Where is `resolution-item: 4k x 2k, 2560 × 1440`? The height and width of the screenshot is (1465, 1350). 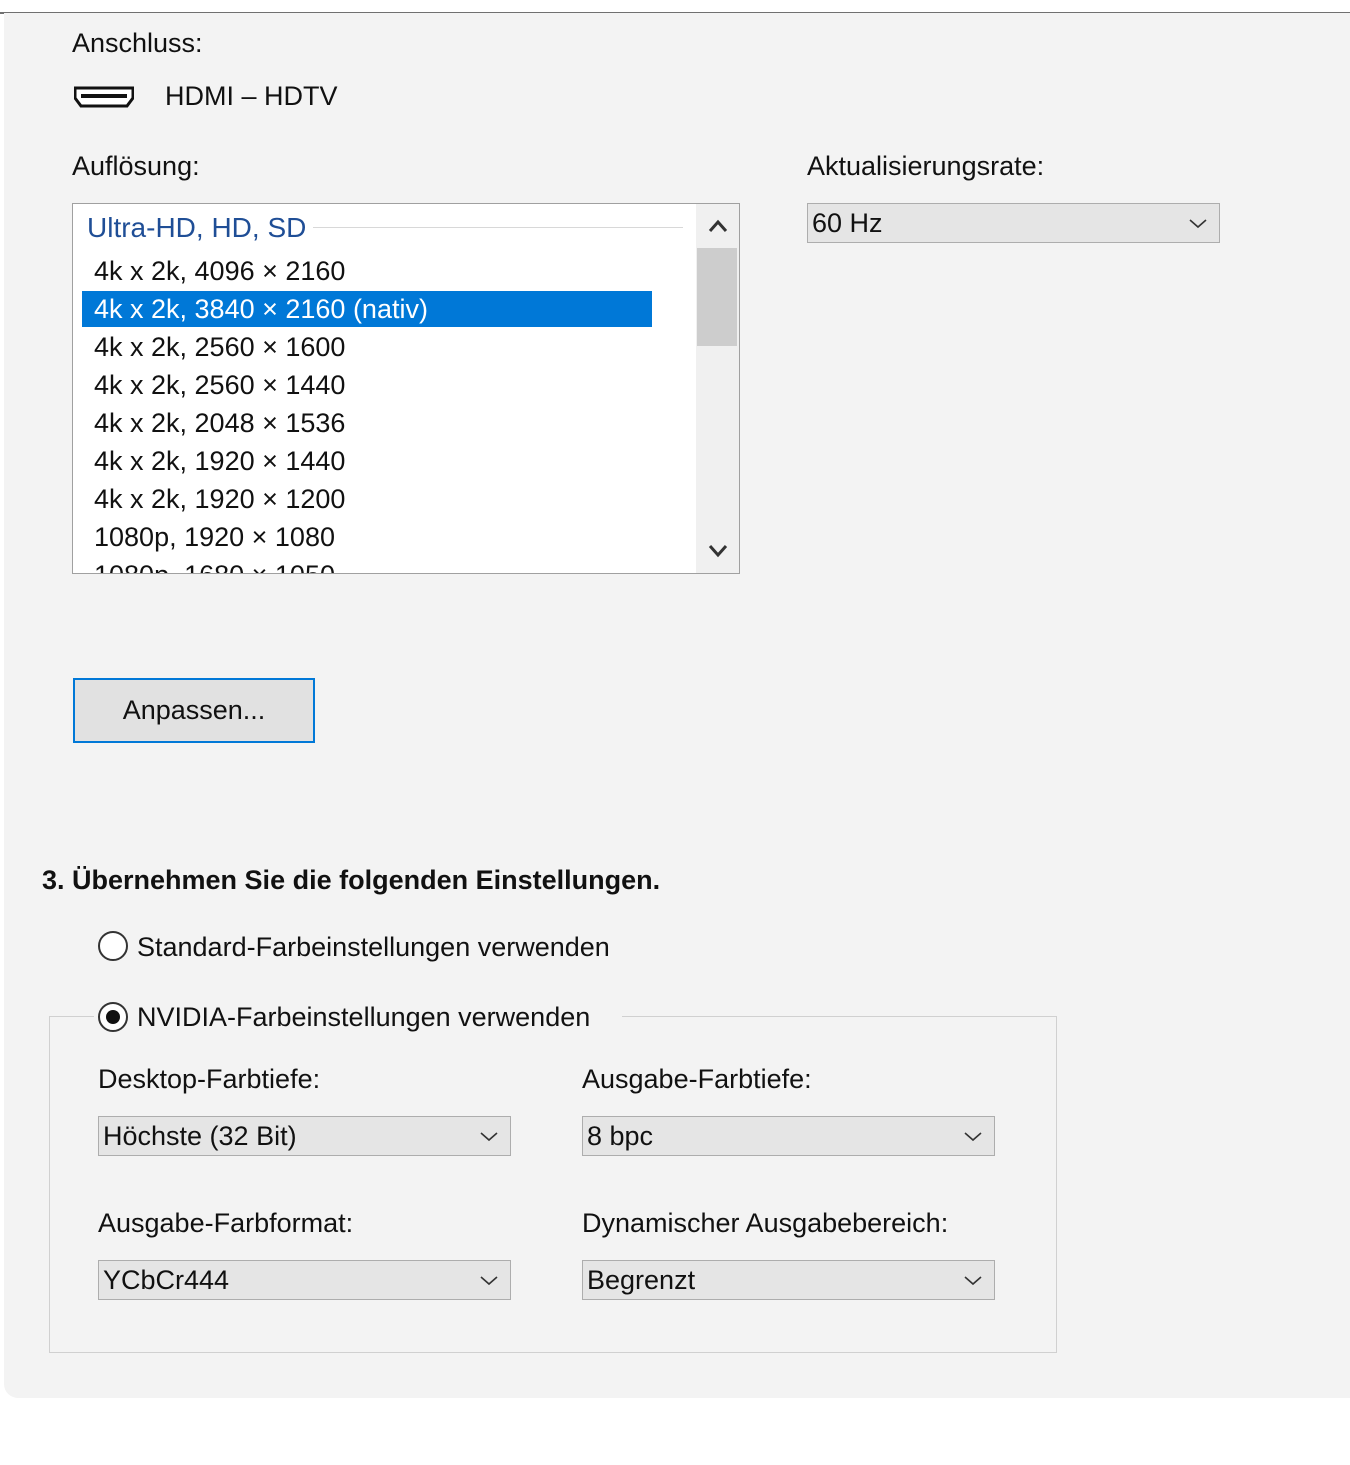 resolution-item: 4k x 2k, 2560 × 1440 is located at coordinates (367, 385).